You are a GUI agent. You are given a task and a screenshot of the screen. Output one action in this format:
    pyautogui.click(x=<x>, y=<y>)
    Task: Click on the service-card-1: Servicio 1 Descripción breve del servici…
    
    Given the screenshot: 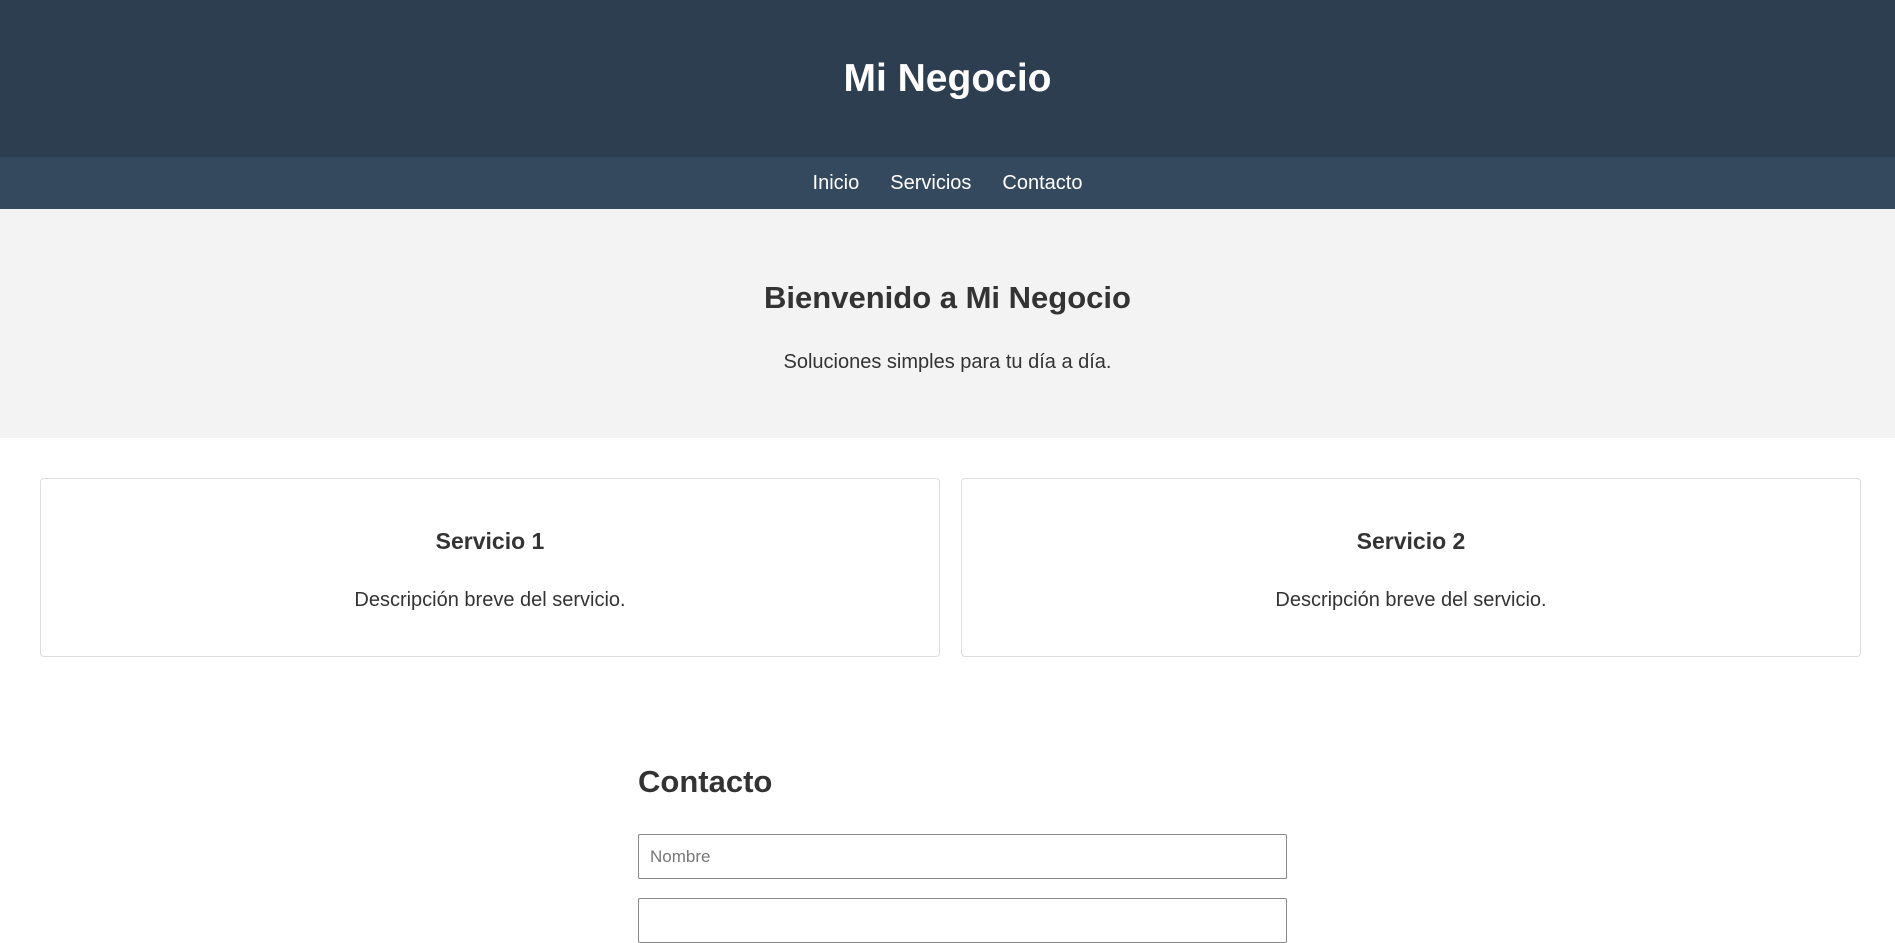 What is the action you would take?
    pyautogui.click(x=490, y=567)
    